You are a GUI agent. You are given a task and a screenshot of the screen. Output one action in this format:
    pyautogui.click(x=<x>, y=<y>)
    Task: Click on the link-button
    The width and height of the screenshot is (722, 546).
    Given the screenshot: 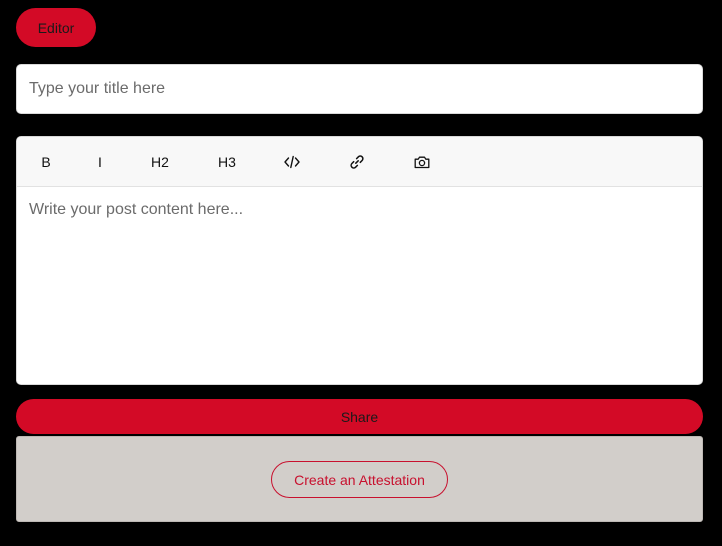 What is the action you would take?
    pyautogui.click(x=357, y=161)
    